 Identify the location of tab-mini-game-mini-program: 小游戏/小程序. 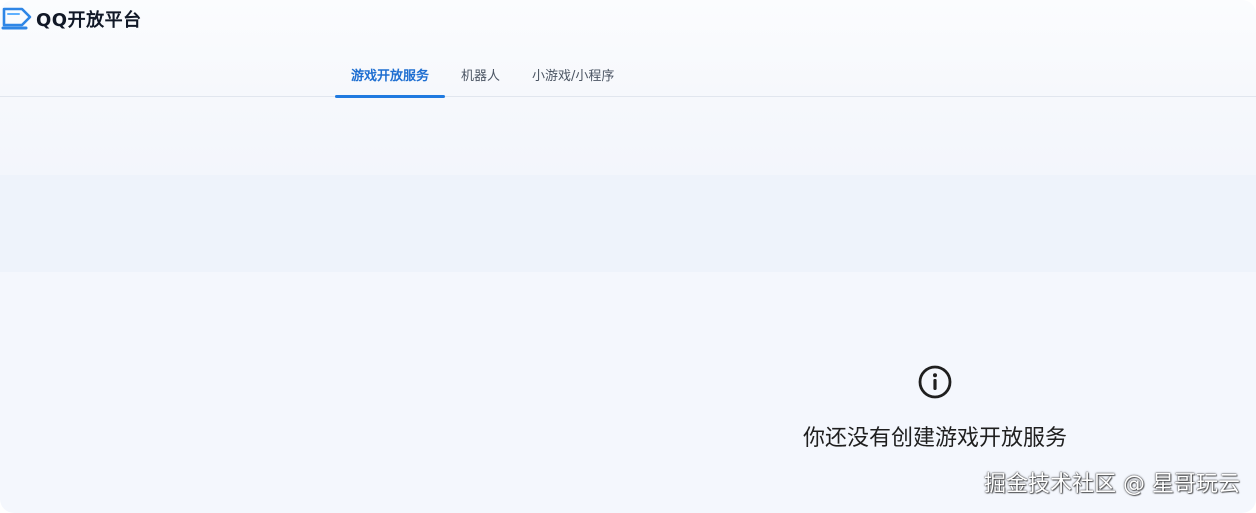
(573, 74).